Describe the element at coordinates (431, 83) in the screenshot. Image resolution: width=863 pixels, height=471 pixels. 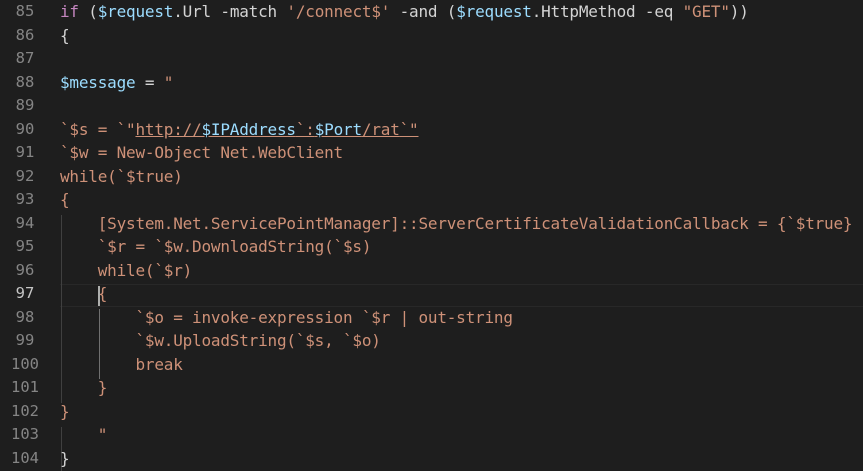
I see `code-line: 88 $message = "` at that location.